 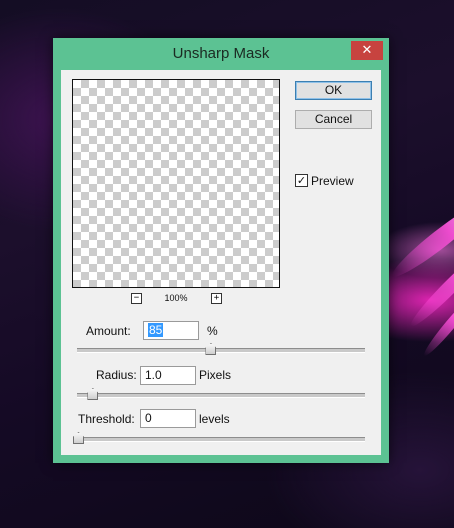 What do you see at coordinates (420, 239) in the screenshot?
I see `background-streak` at bounding box center [420, 239].